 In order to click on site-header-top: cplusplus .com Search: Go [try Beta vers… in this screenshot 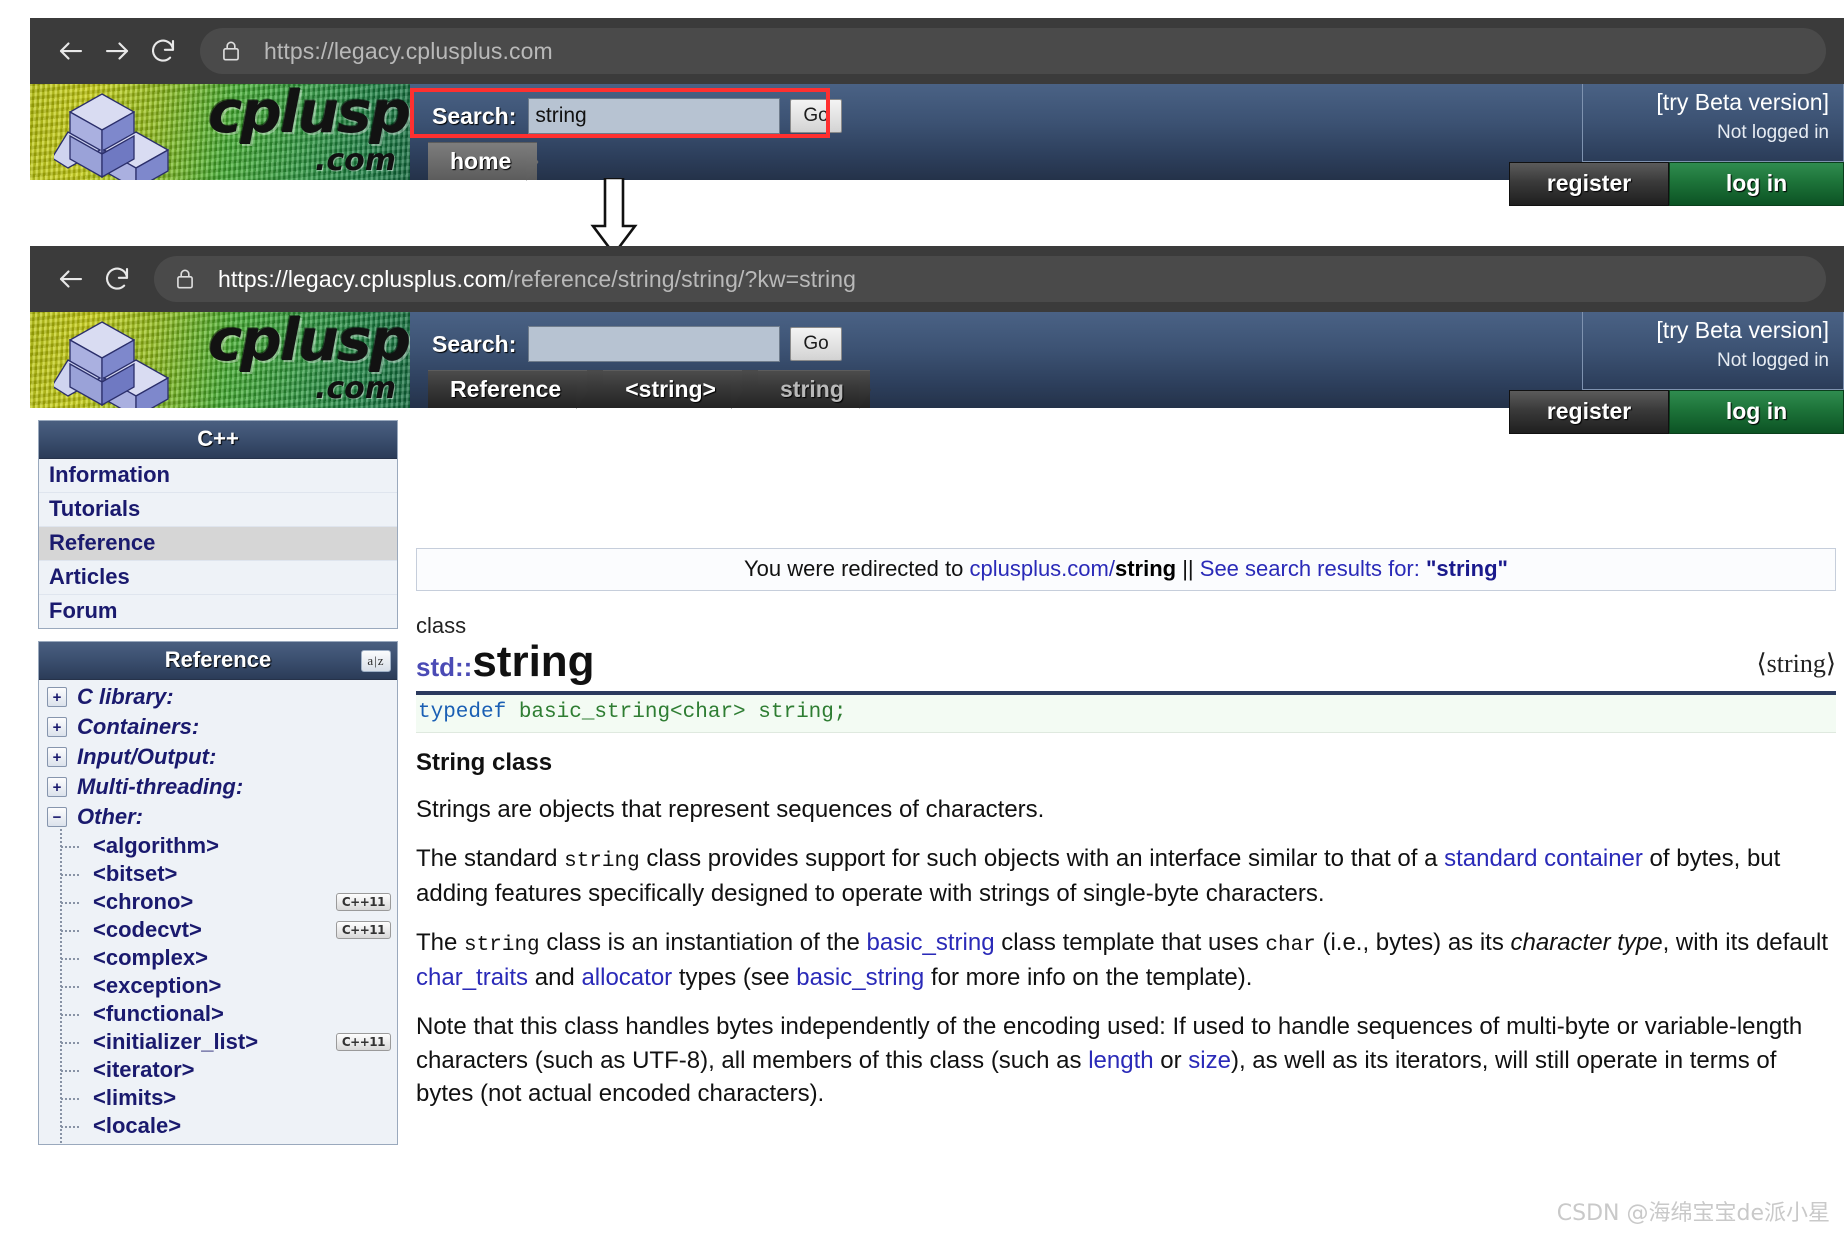, I will do `click(937, 145)`.